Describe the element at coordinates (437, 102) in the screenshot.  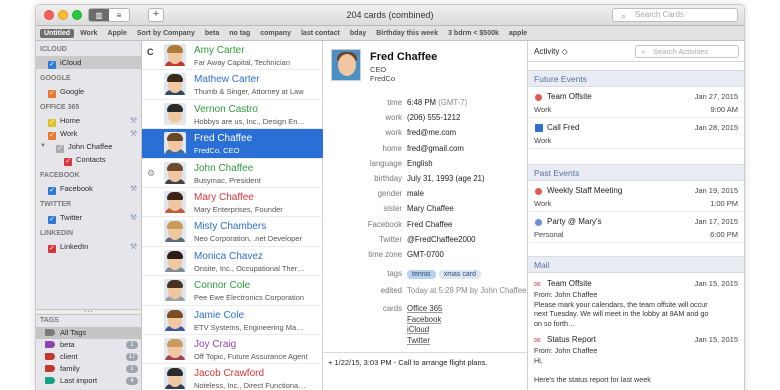
I see `field-value: 6:48 PM (GMT-7)` at that location.